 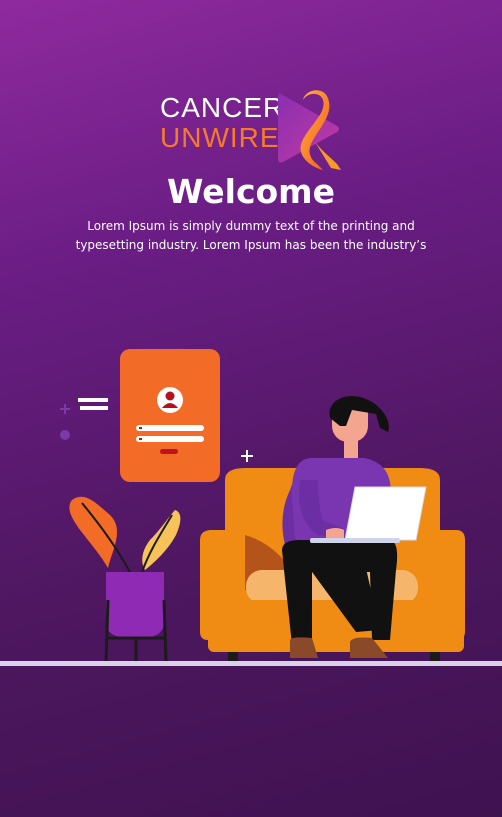 I want to click on plant-illustration, so click(x=125, y=579).